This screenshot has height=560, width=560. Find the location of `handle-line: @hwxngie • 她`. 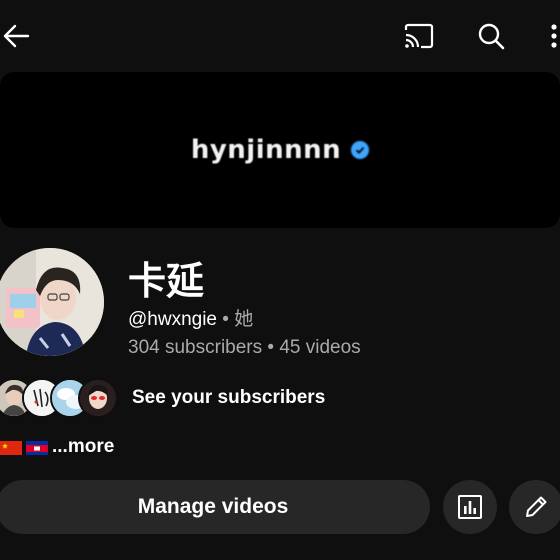

handle-line: @hwxngie • 她 is located at coordinates (190, 317).